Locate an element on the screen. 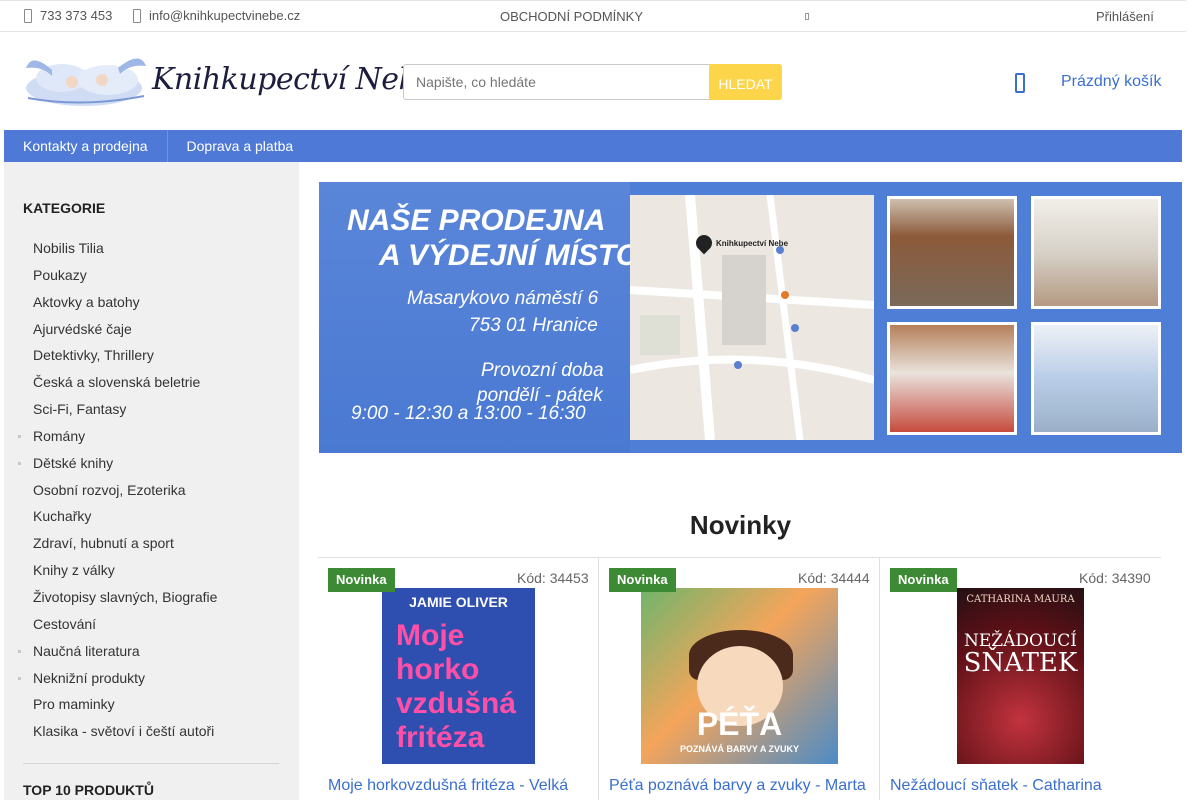 This screenshot has height=800, width=1200. product-name: Moje horkovzdušná fritéza - Velká is located at coordinates (448, 786).